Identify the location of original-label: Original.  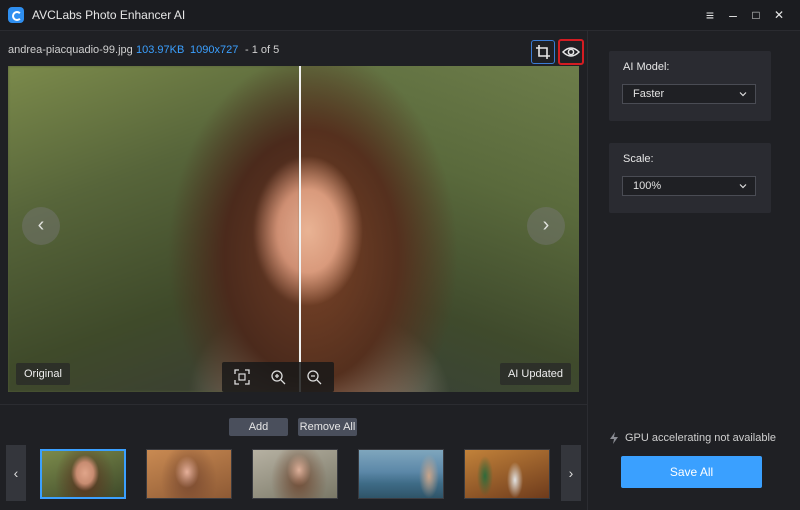
(43, 374).